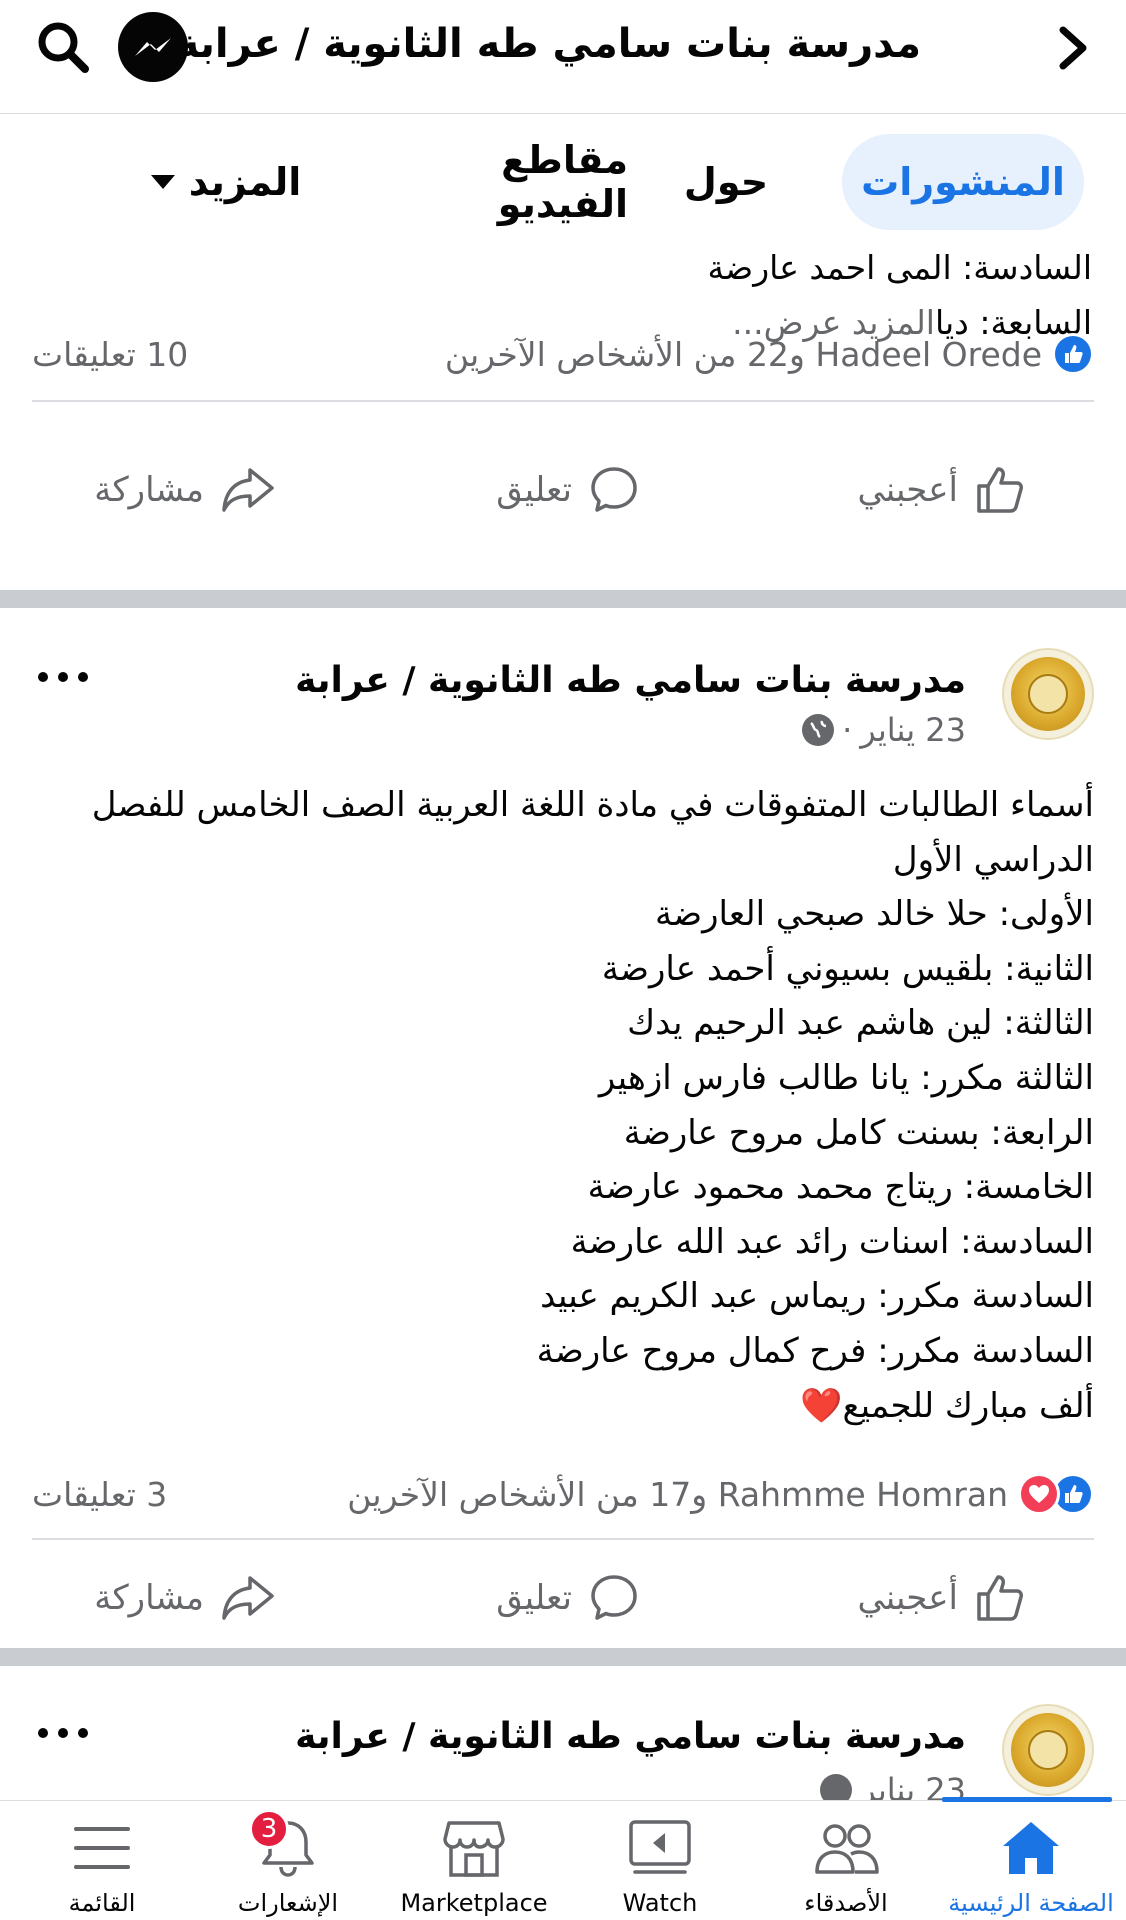 The image size is (1126, 1920). What do you see at coordinates (576, 1737) in the screenshot?
I see `post-3-page-name: مدرسة بنات سامي طه الثانوية / عرابة` at bounding box center [576, 1737].